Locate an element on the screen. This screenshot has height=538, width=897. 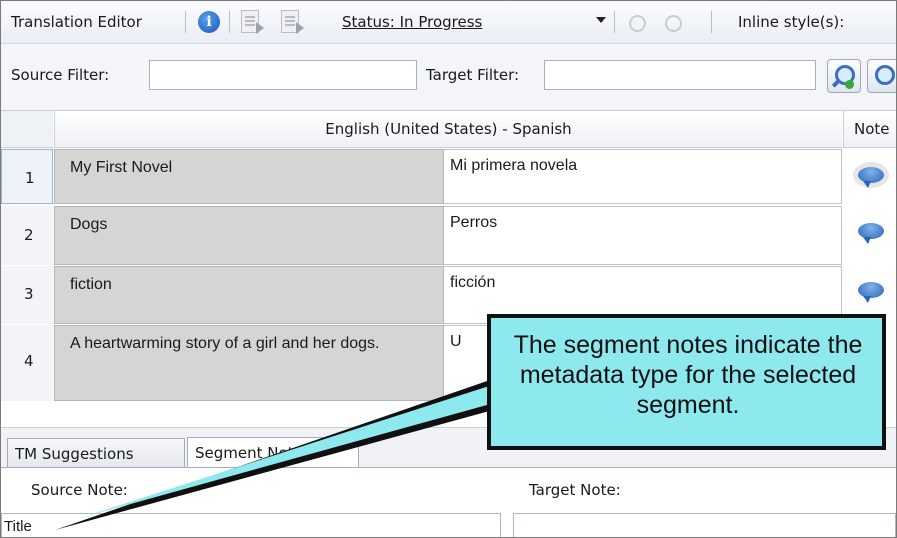
info-icon: i is located at coordinates (209, 22).